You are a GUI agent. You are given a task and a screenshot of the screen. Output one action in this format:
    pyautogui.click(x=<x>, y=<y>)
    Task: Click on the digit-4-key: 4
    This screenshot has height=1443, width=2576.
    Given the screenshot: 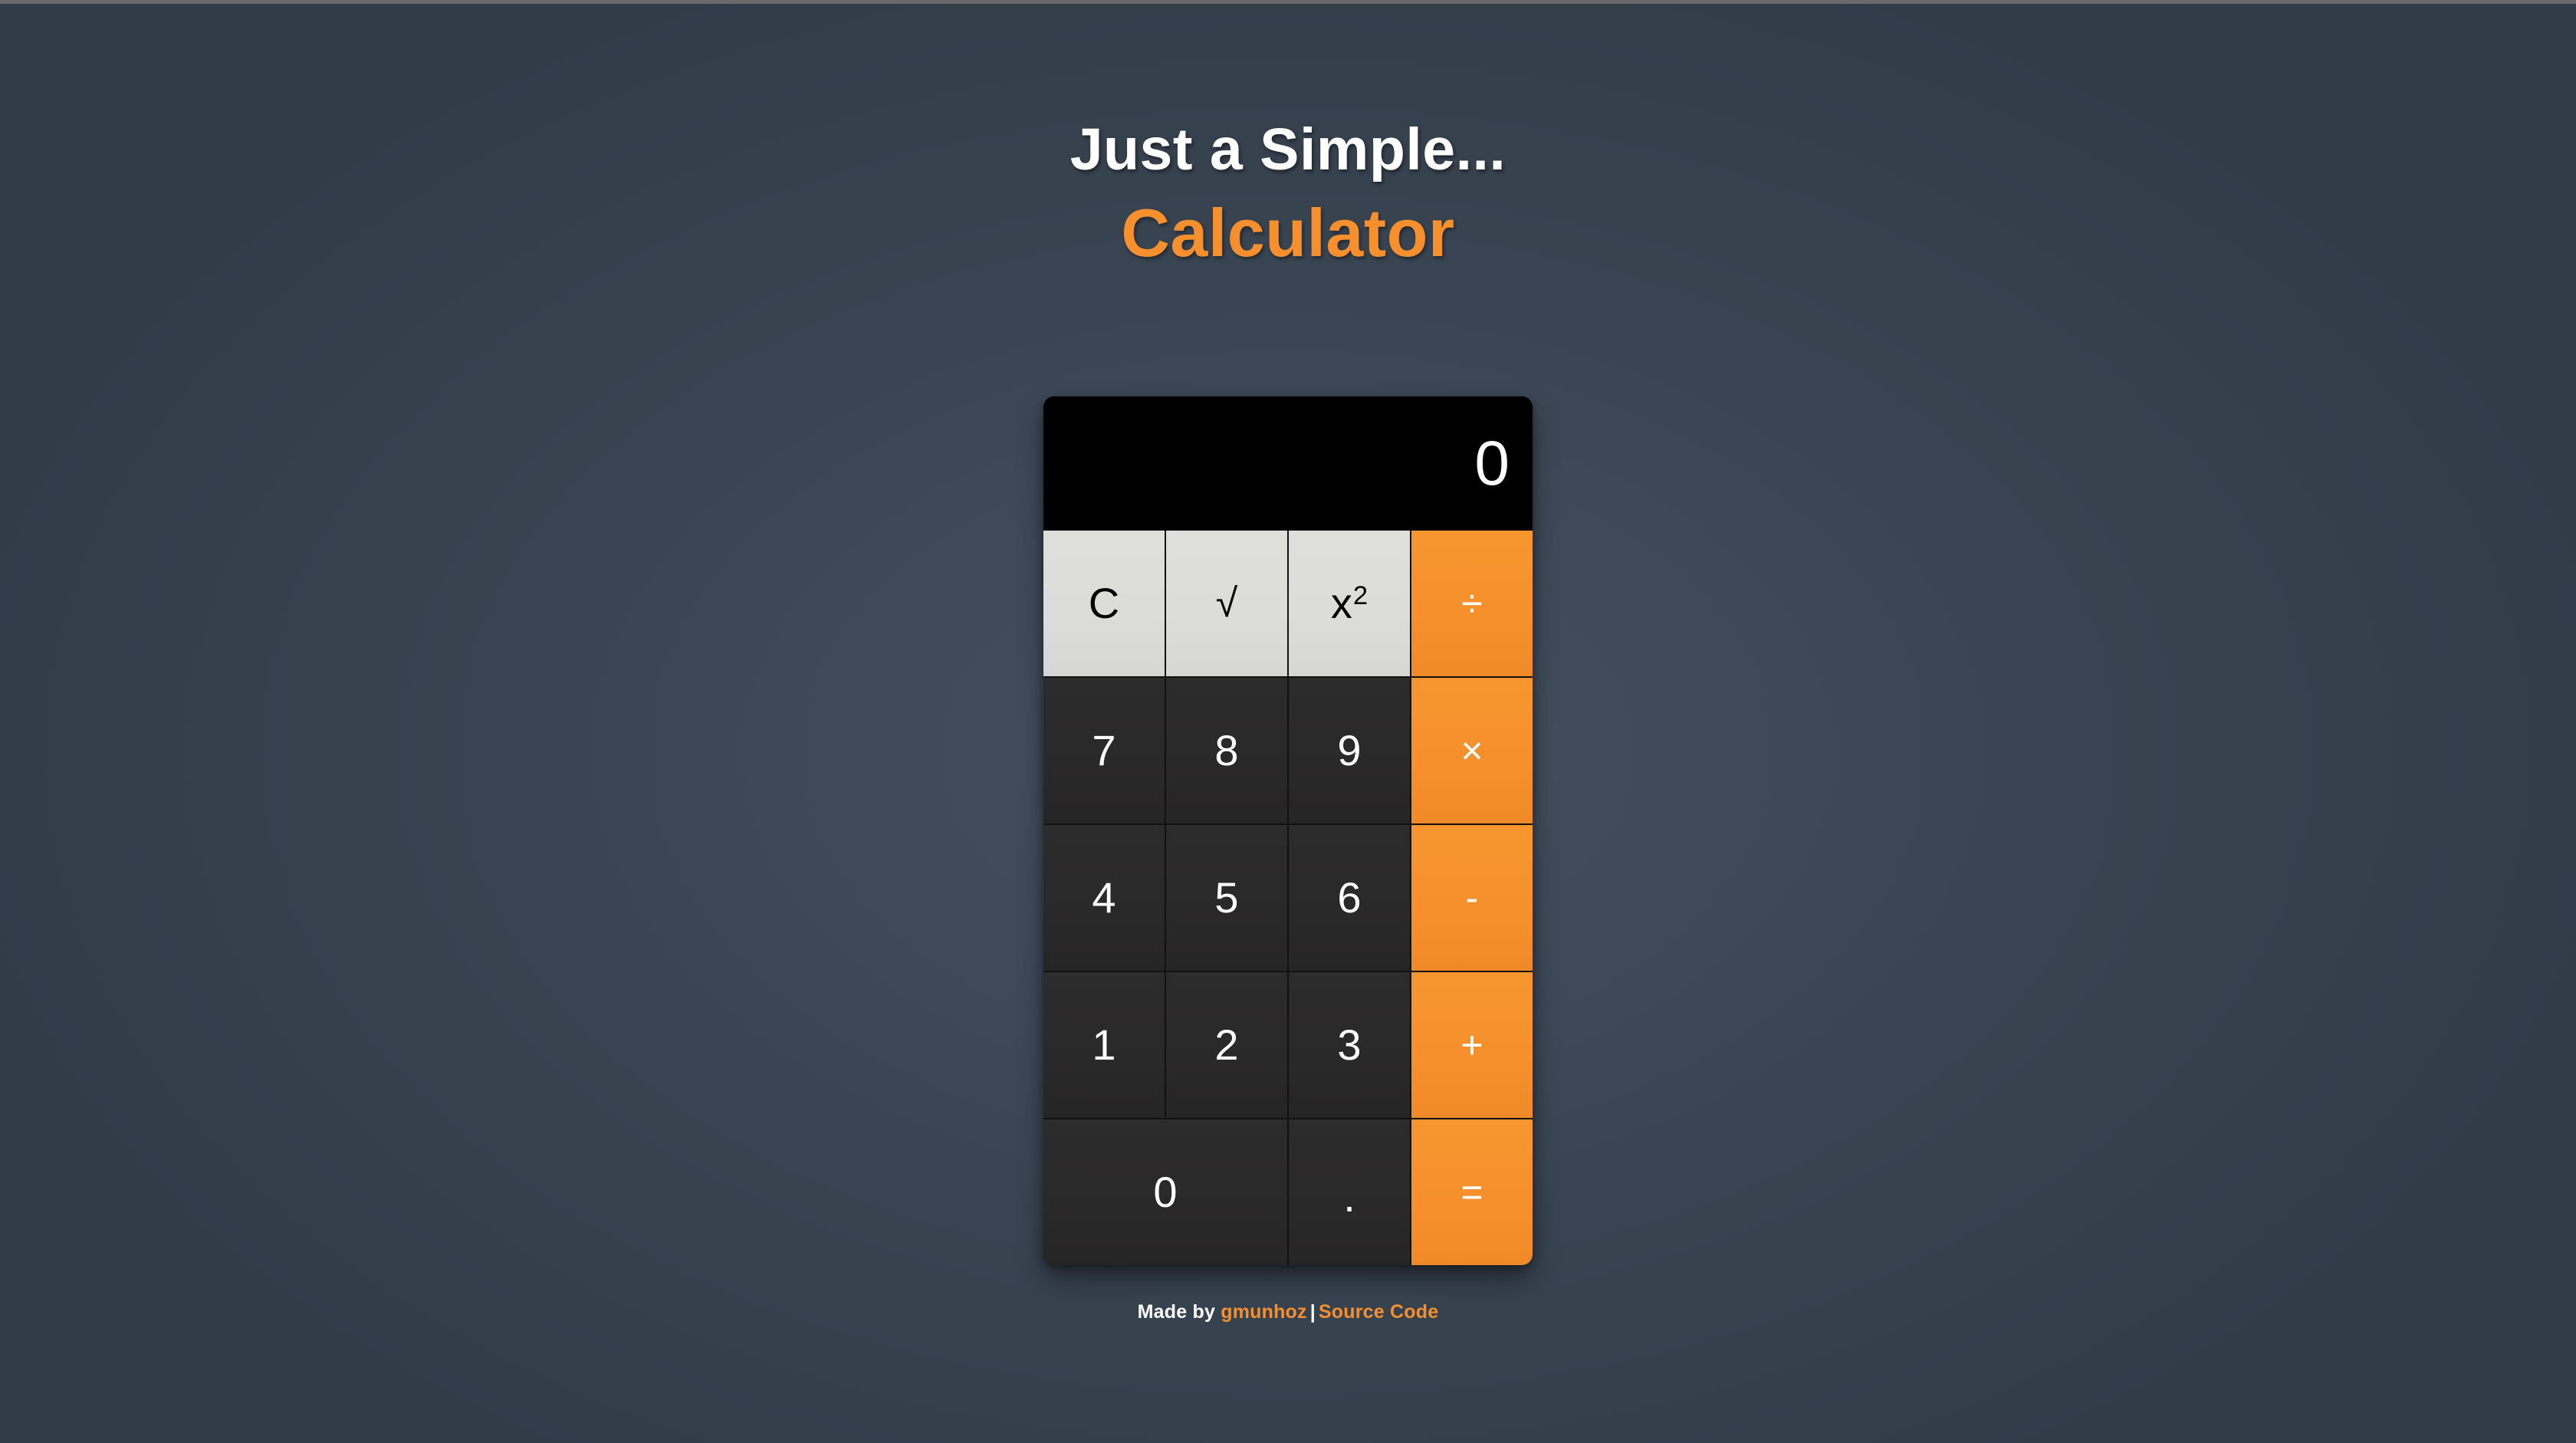 What is the action you would take?
    pyautogui.click(x=1104, y=898)
    